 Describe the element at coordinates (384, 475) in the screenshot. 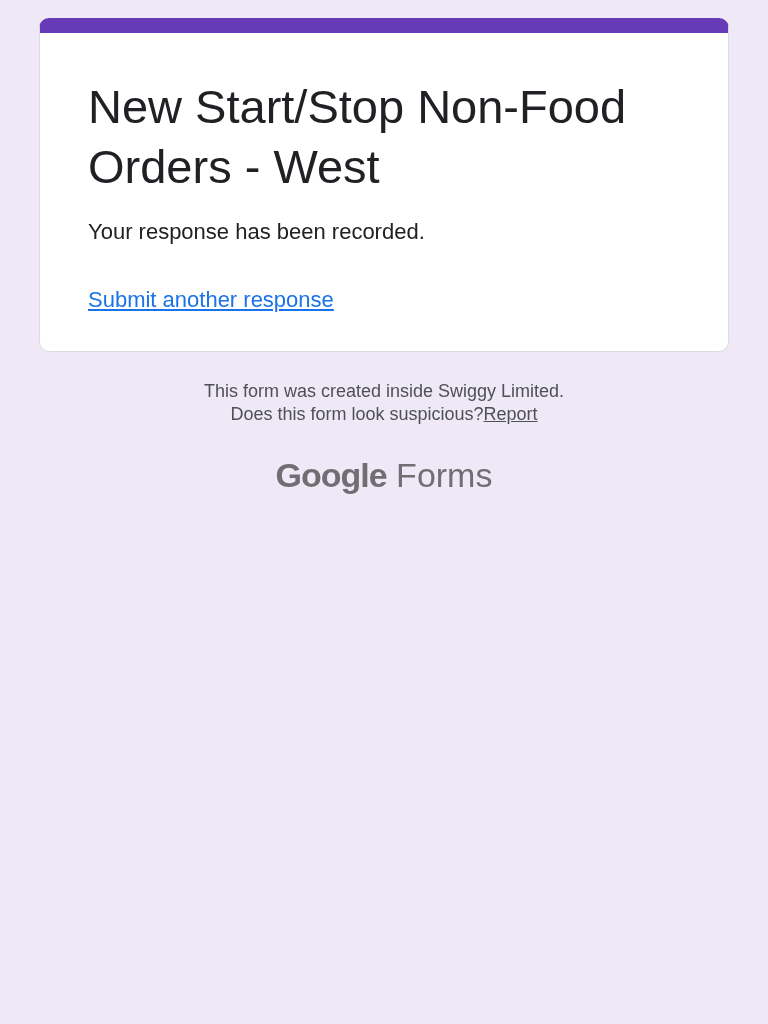

I see `google-forms-logo: Google Forms` at that location.